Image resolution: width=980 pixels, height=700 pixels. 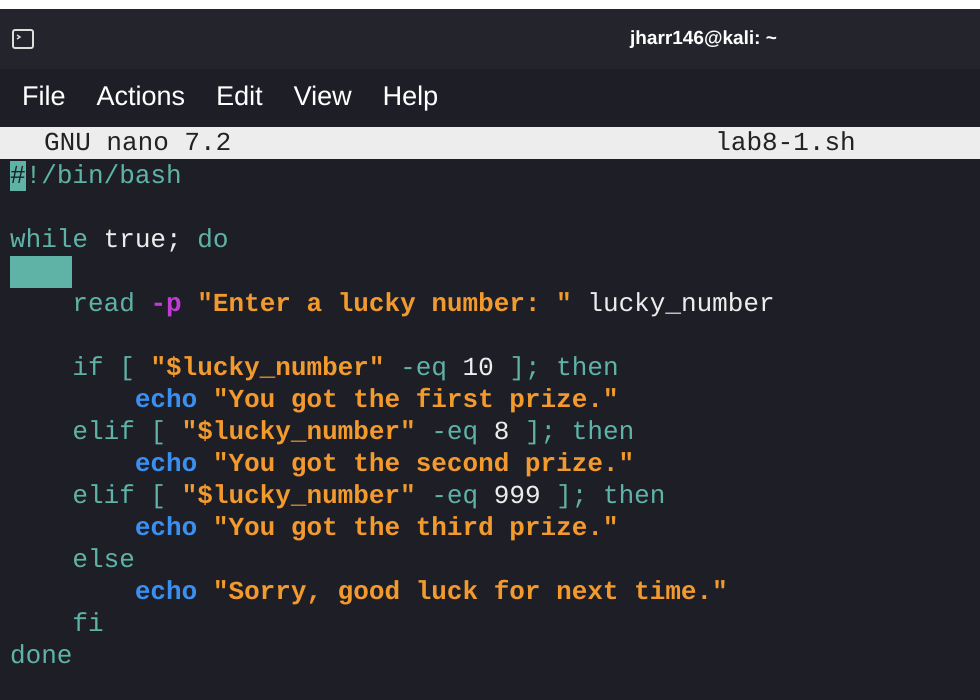 What do you see at coordinates (103, 368) in the screenshot?
I see `code-text: if [` at bounding box center [103, 368].